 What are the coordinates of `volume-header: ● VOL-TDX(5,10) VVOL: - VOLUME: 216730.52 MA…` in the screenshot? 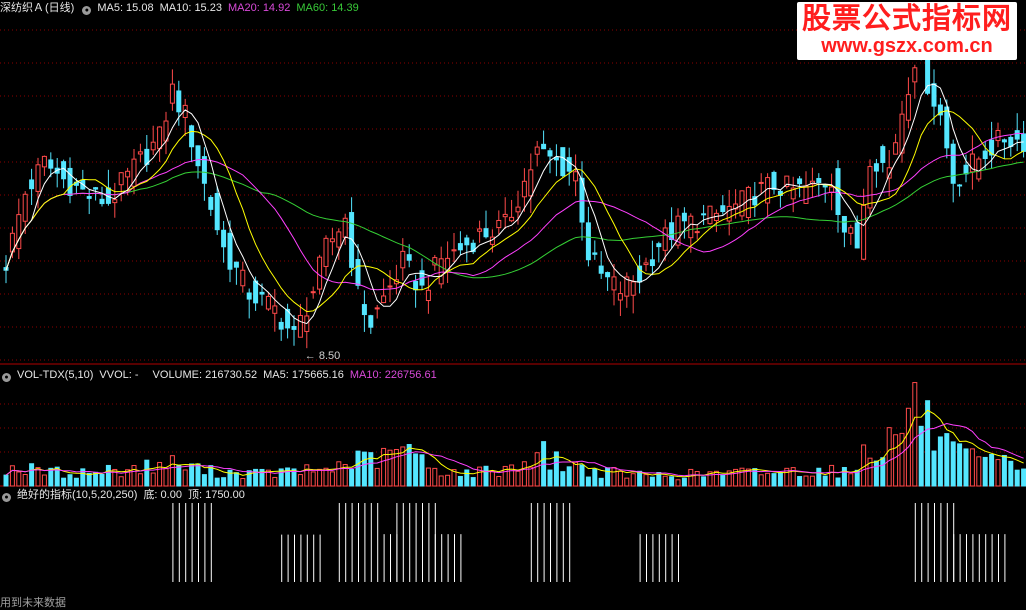 It's located at (221, 375).